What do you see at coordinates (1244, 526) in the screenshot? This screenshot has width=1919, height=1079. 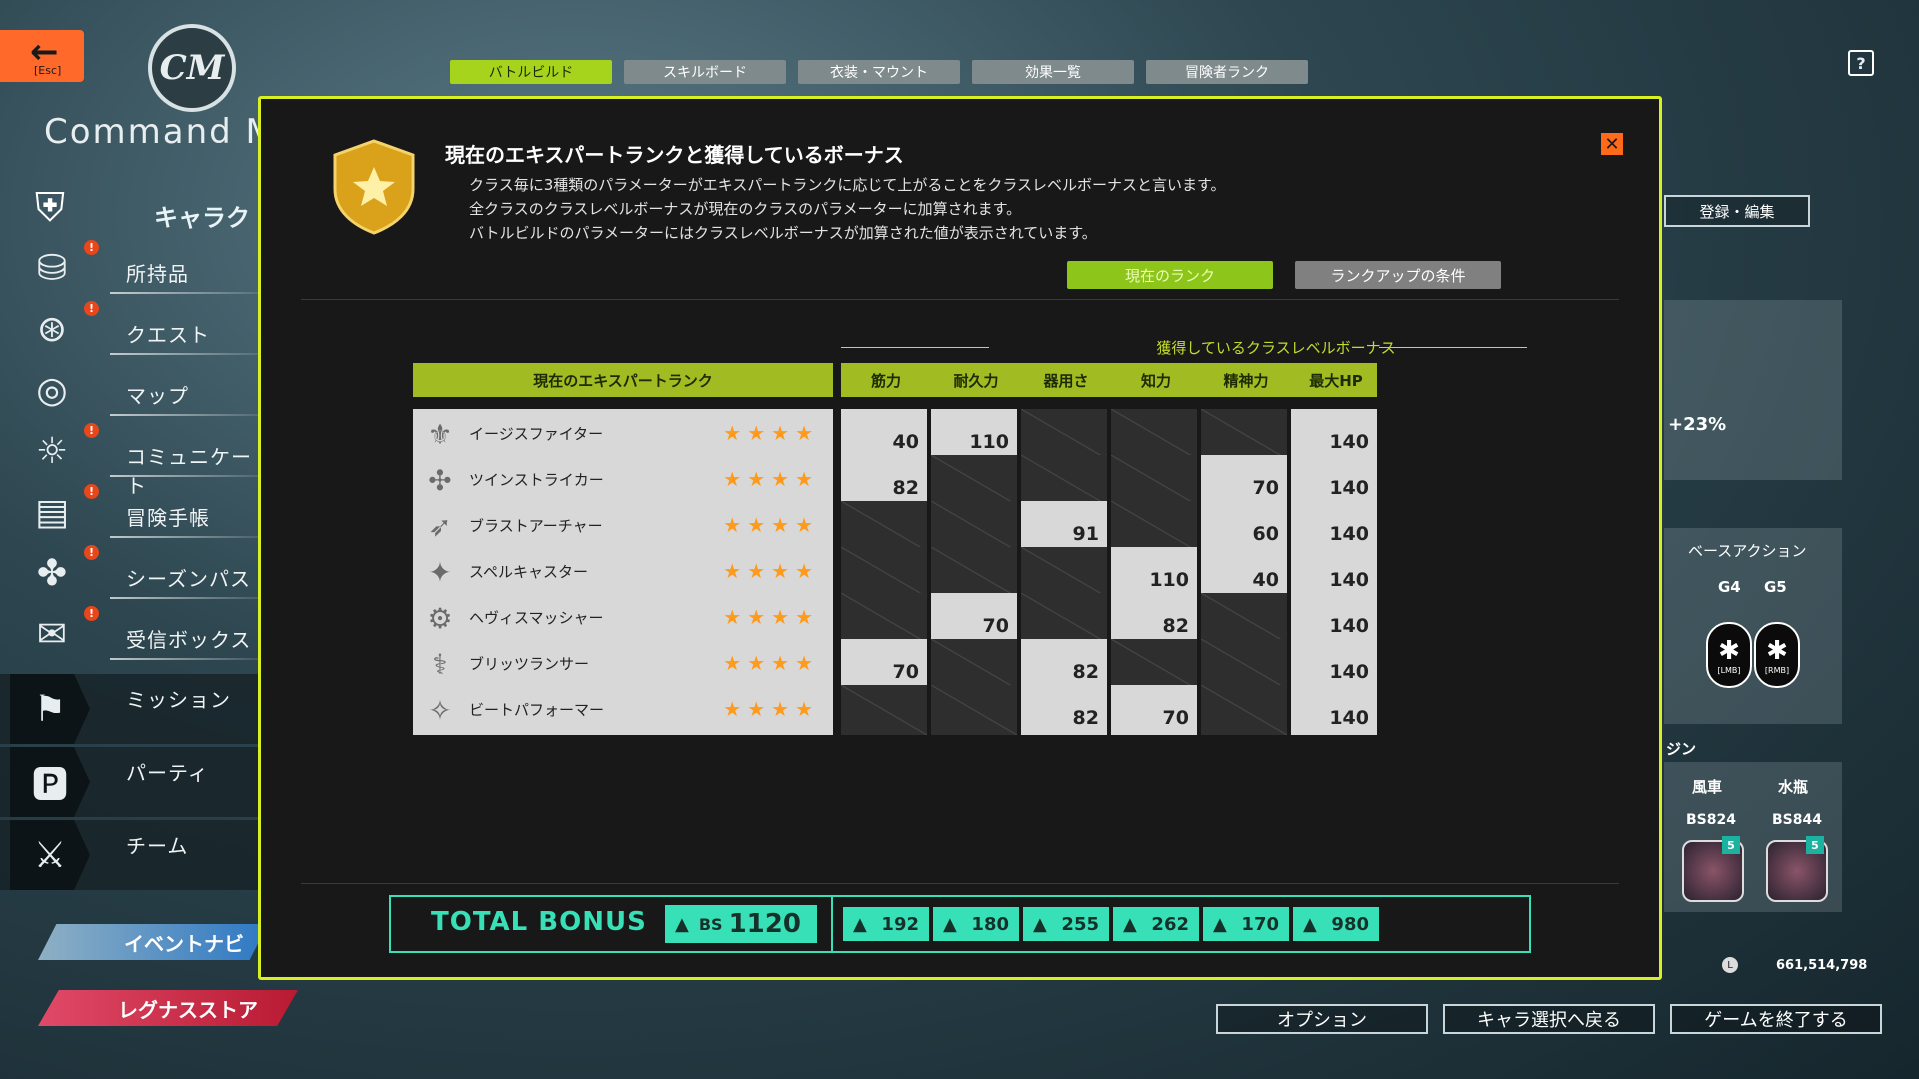 I see `stat-value-cell: 60` at bounding box center [1244, 526].